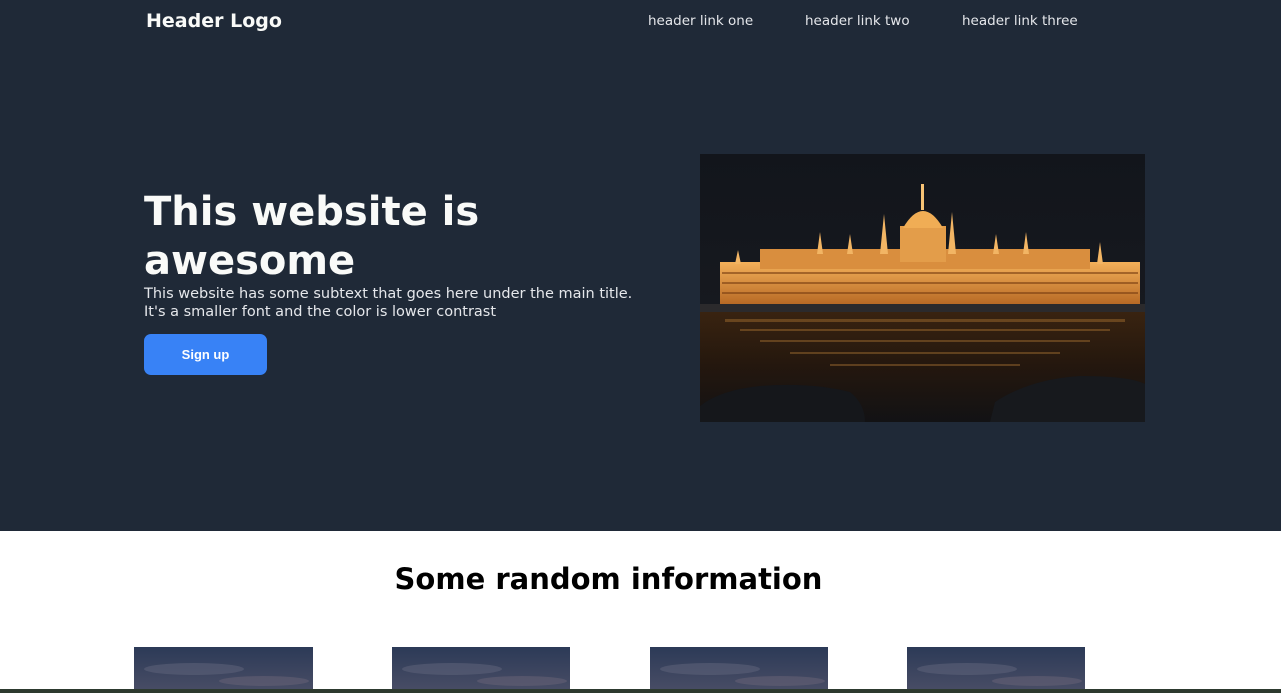 This screenshot has height=693, width=1281. I want to click on header-link-one: header link one, so click(700, 21).